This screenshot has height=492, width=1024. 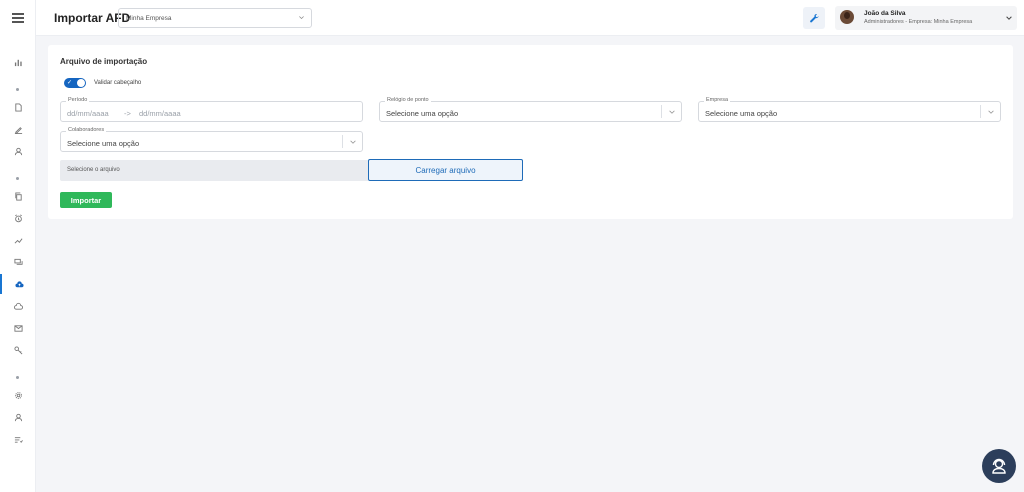 What do you see at coordinates (75, 83) in the screenshot?
I see `validate-header-toggle: ✓` at bounding box center [75, 83].